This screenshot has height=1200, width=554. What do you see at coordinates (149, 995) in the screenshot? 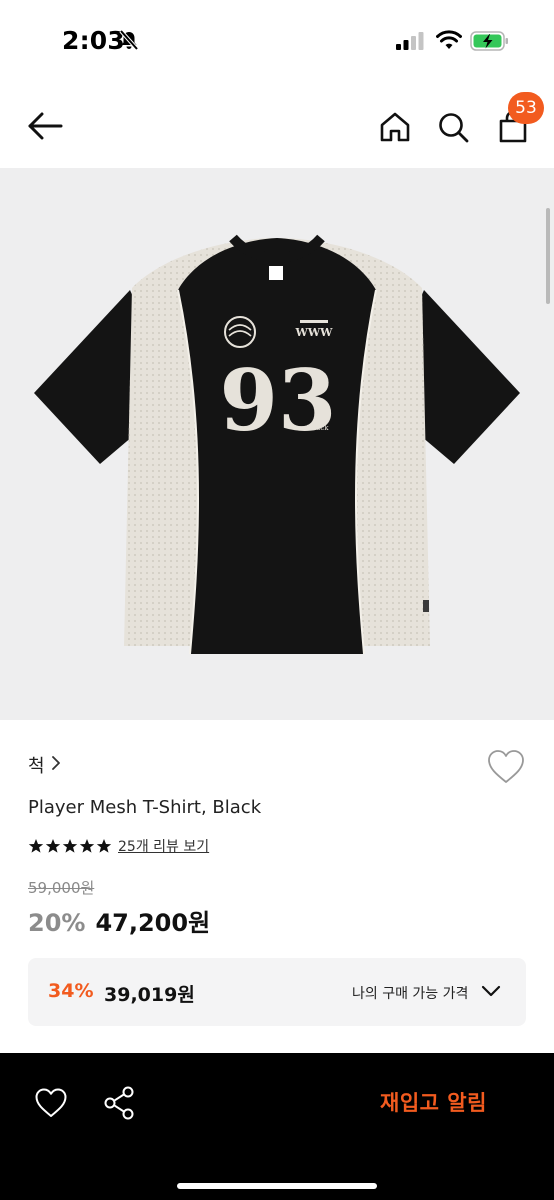
I see `member-price: 39,019원` at bounding box center [149, 995].